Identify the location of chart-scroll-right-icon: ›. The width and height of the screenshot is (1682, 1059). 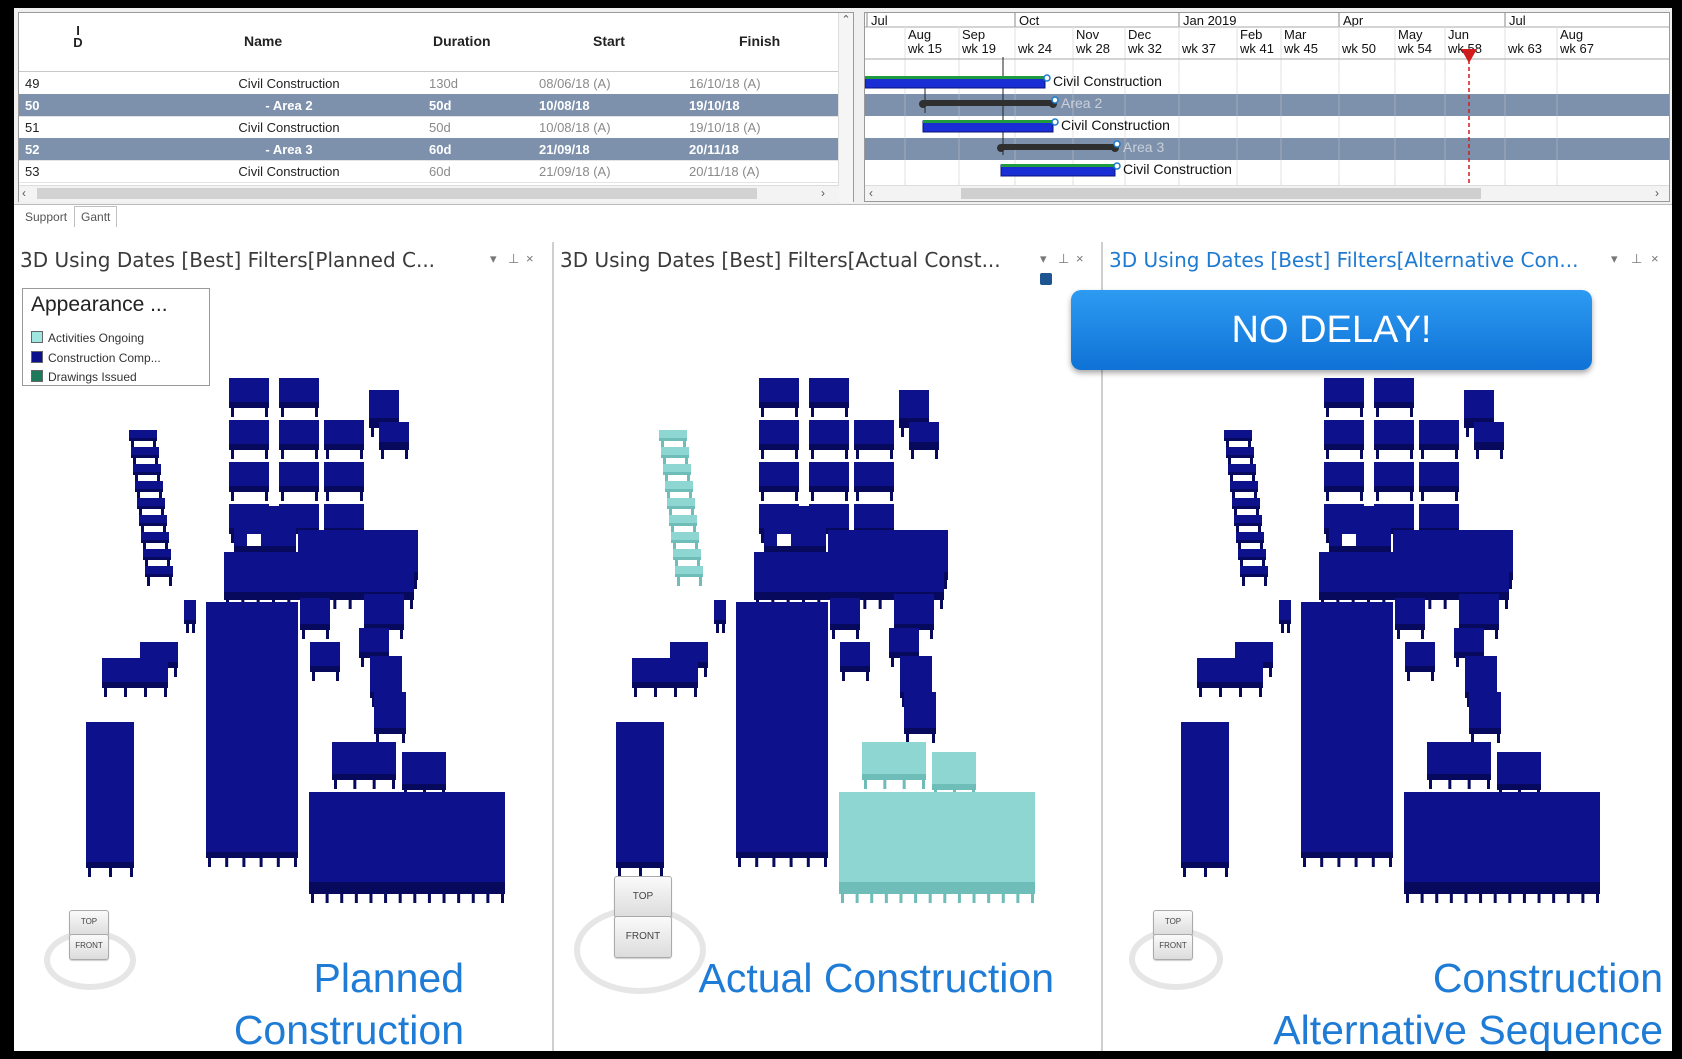
(1657, 193).